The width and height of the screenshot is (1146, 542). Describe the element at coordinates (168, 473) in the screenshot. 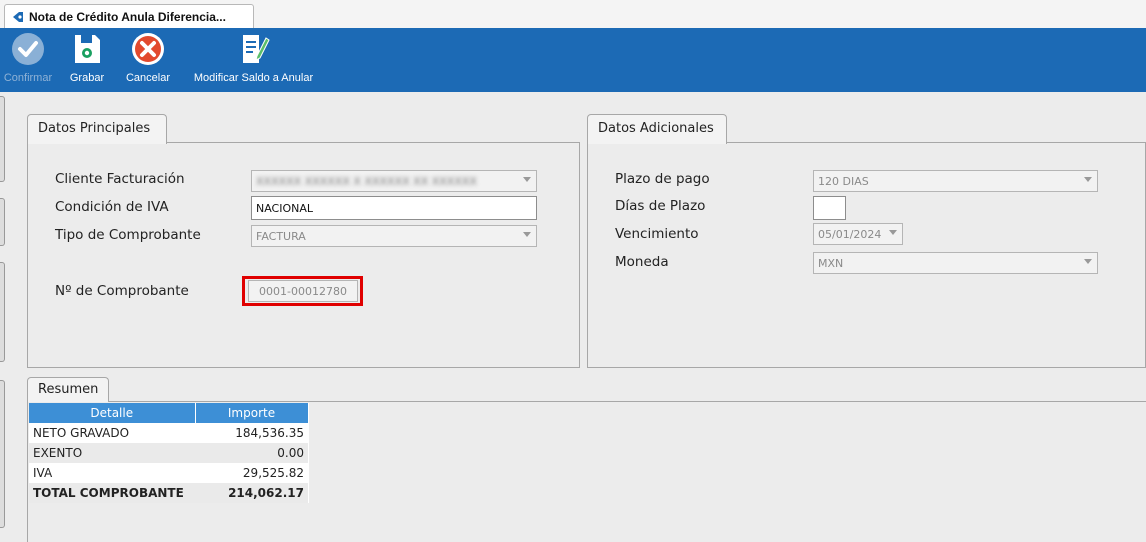

I see `table-row: IVA 29,525.82` at that location.